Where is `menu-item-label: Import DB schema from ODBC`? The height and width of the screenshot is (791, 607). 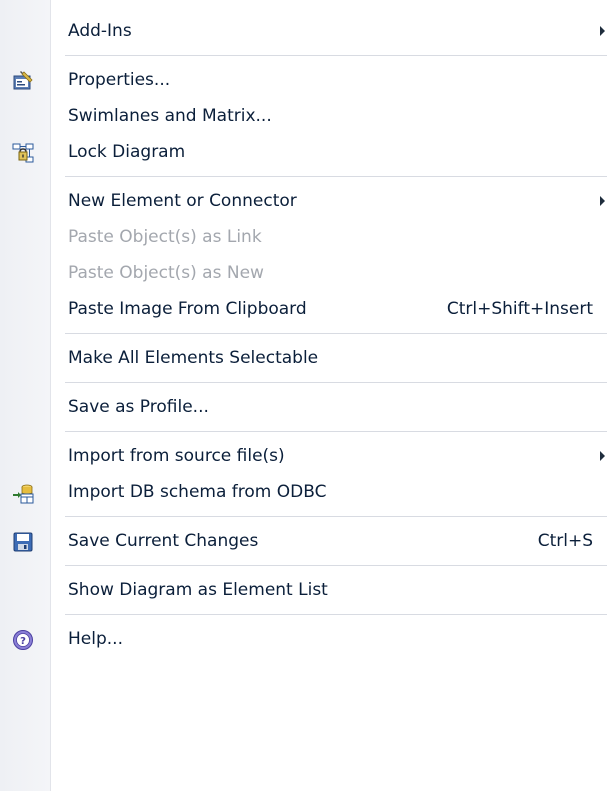 menu-item-label: Import DB schema from ODBC is located at coordinates (197, 492).